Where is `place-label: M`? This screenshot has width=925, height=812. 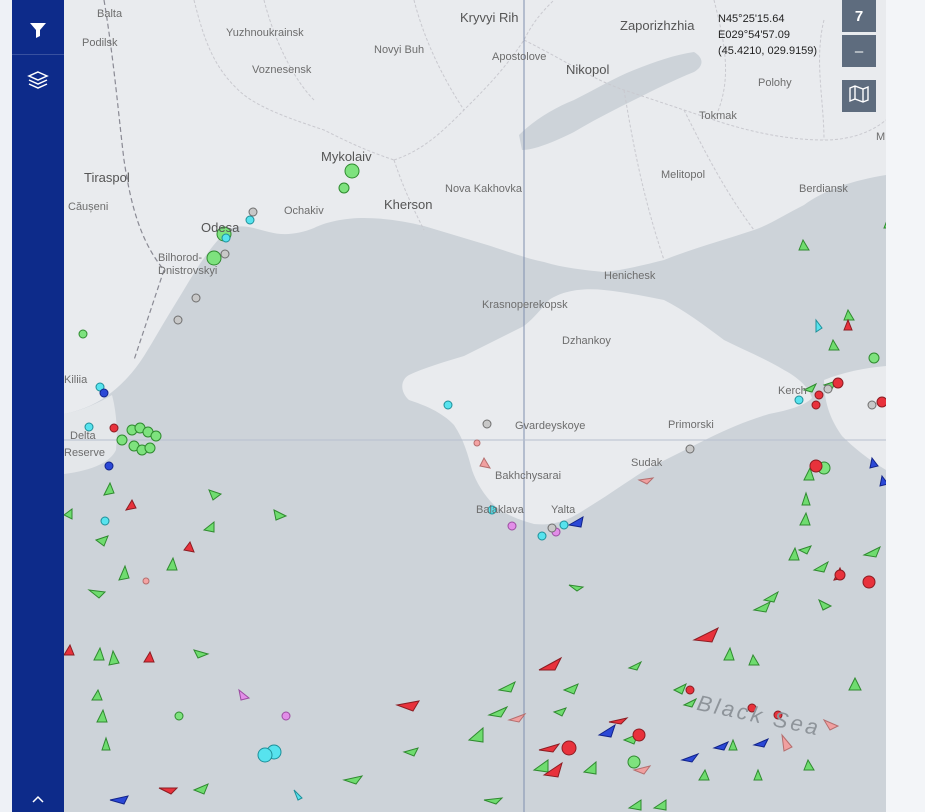
place-label: M is located at coordinates (881, 137).